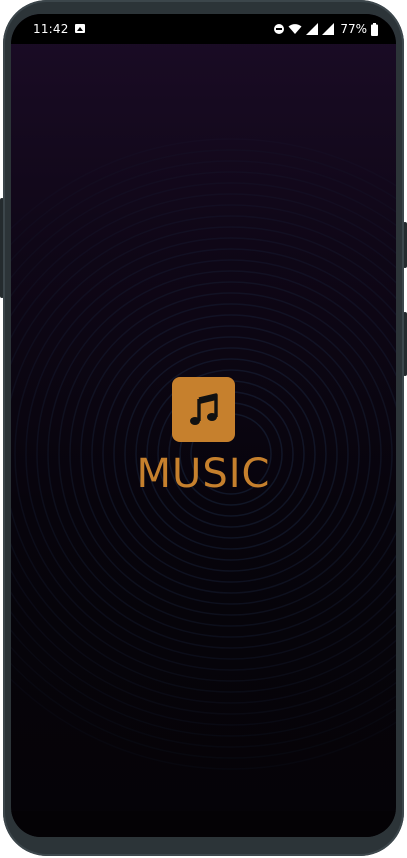  What do you see at coordinates (51, 29) in the screenshot?
I see `status-time: 11:42` at bounding box center [51, 29].